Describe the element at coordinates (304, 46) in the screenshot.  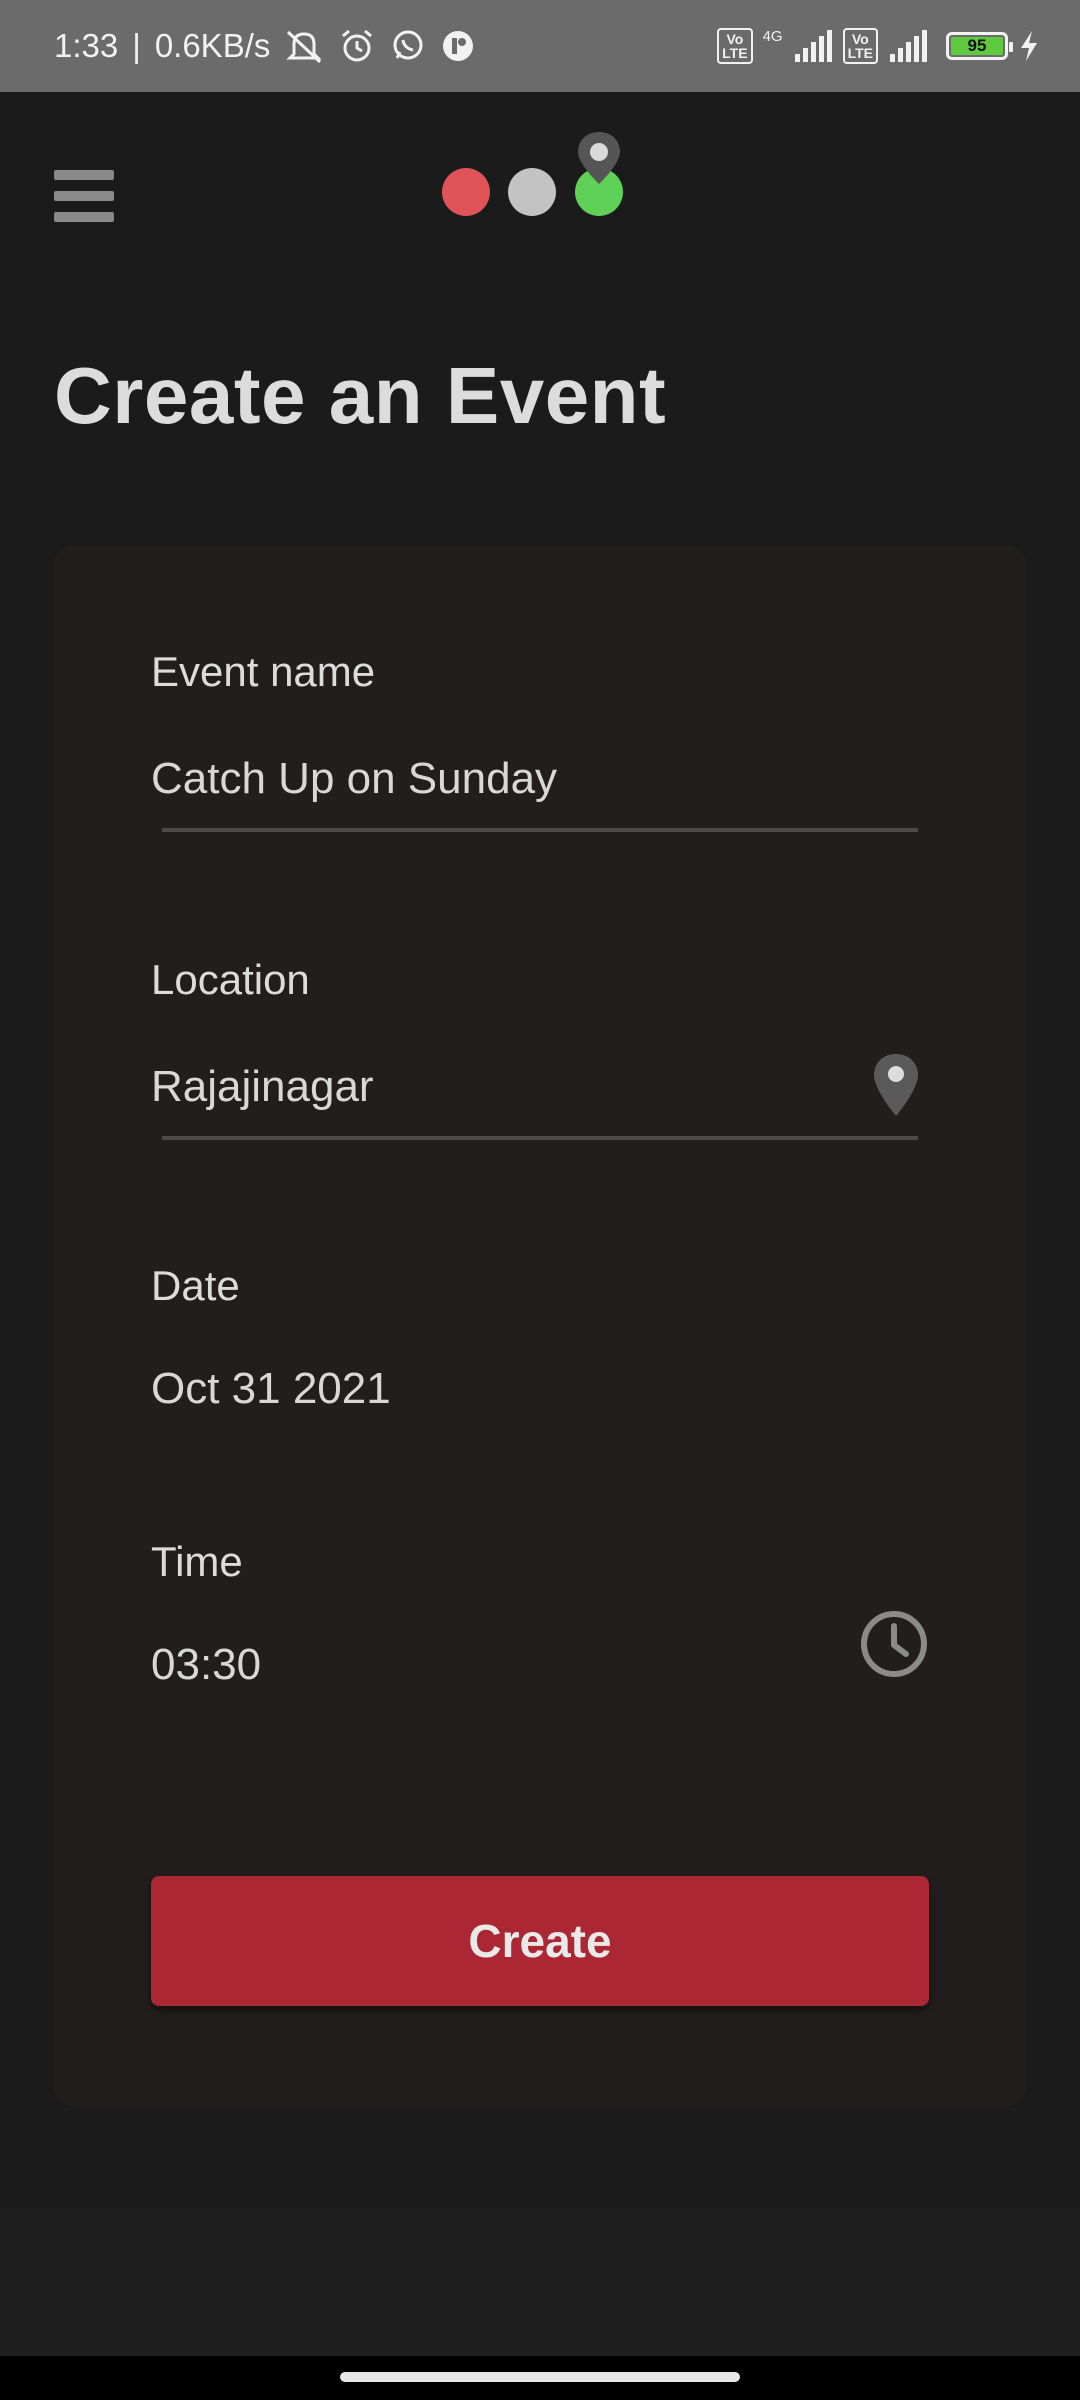
I see `mute-icon` at that location.